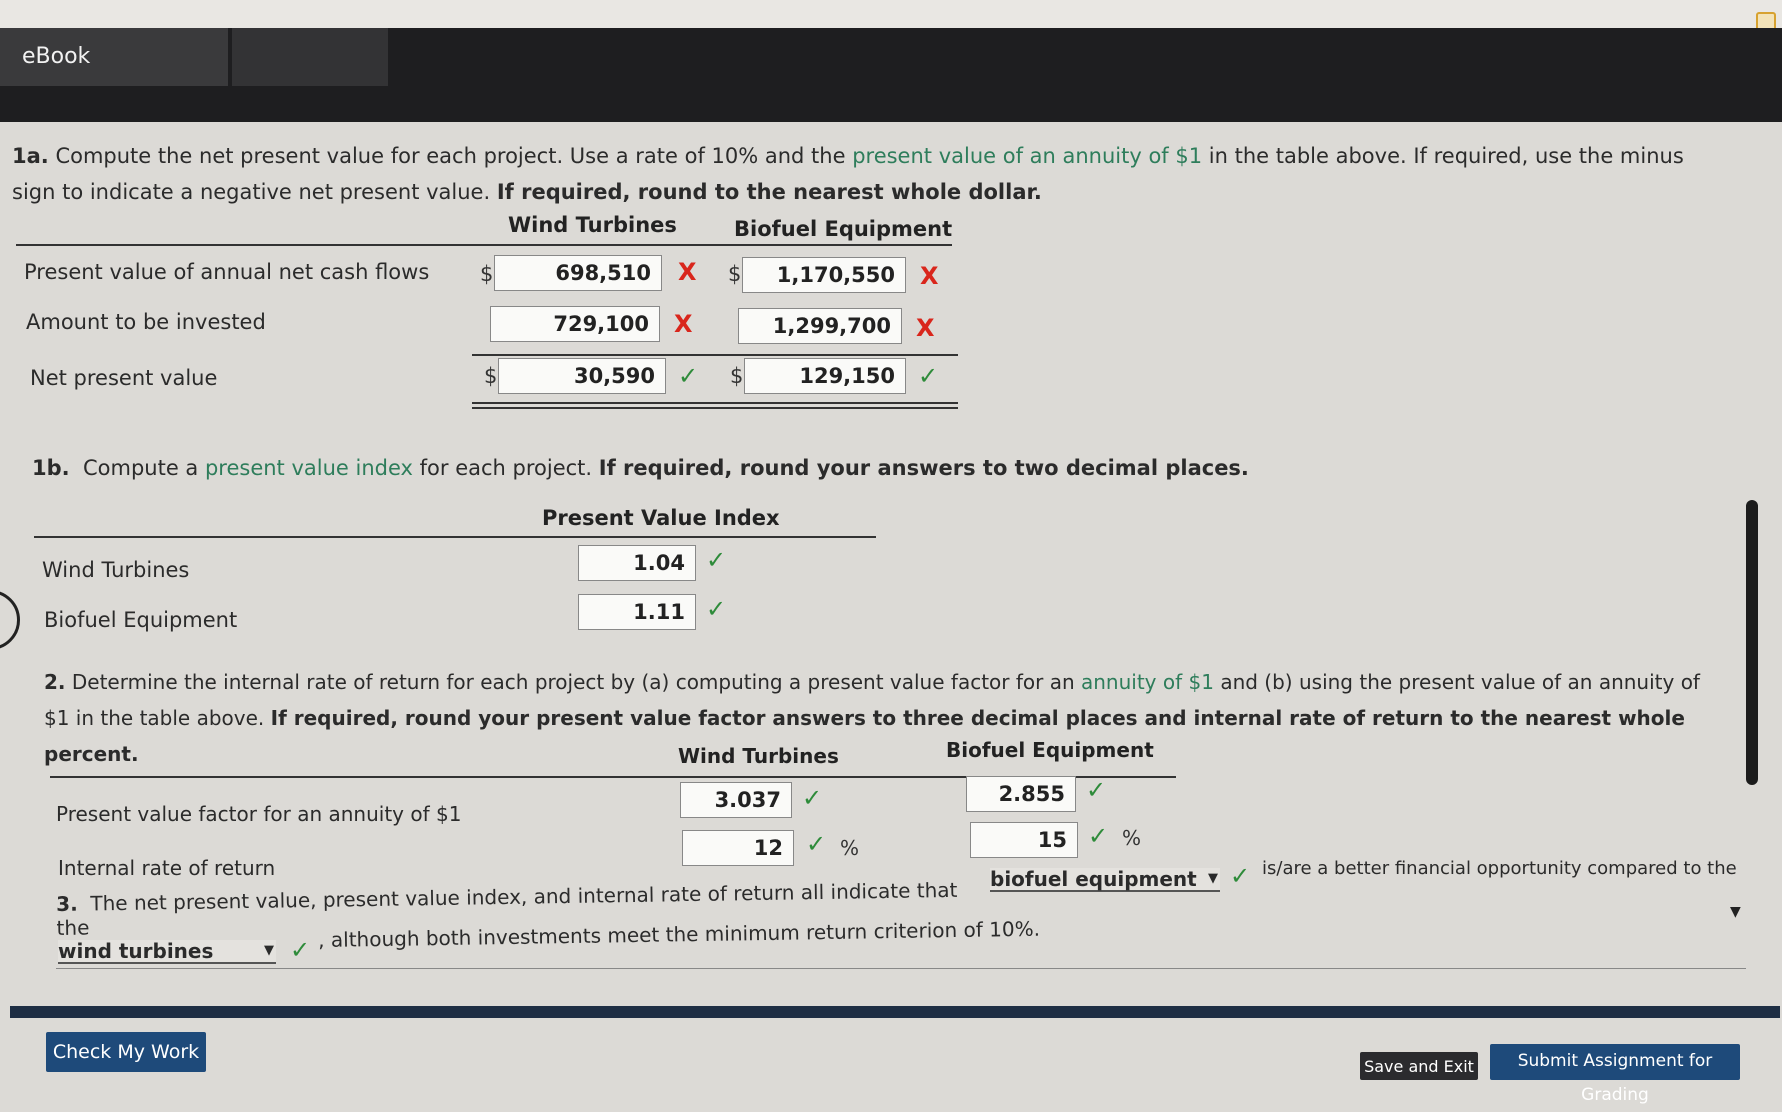  Describe the element at coordinates (141, 620) in the screenshot. I see `q1b-row-biofuel-label: Biofuel Equipment` at that location.